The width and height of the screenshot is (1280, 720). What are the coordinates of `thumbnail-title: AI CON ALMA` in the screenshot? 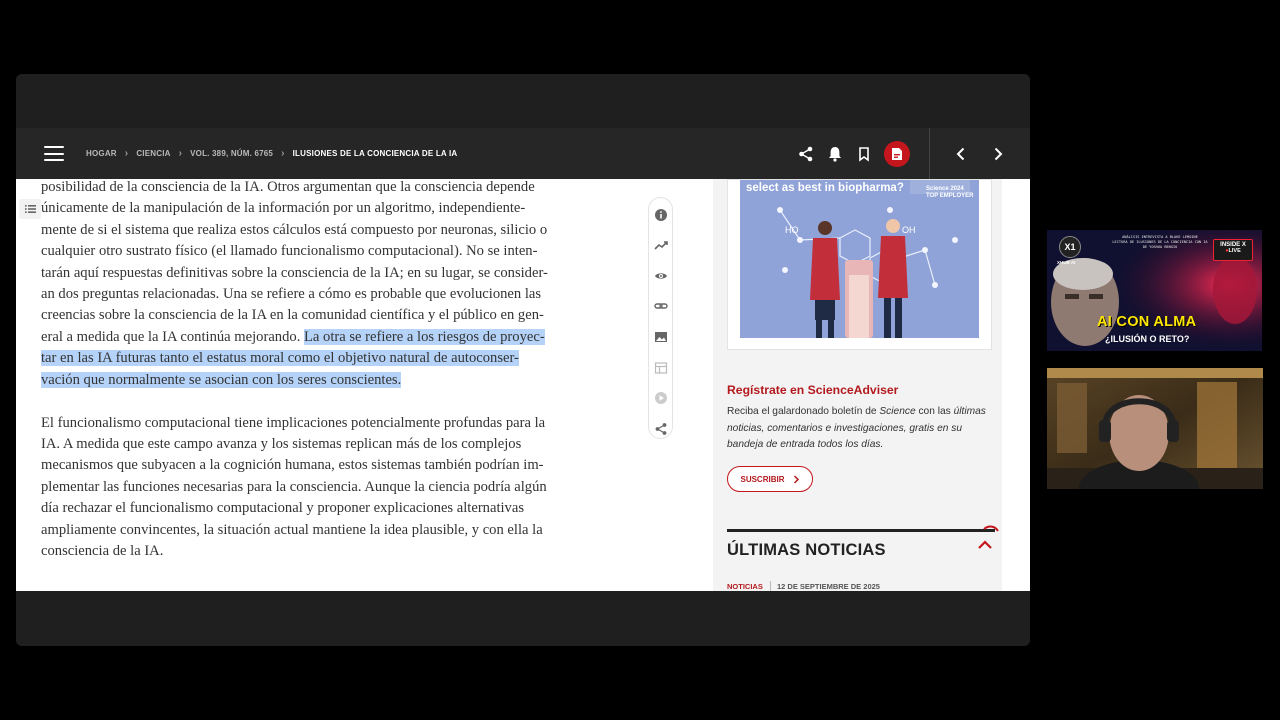 It's located at (1147, 322).